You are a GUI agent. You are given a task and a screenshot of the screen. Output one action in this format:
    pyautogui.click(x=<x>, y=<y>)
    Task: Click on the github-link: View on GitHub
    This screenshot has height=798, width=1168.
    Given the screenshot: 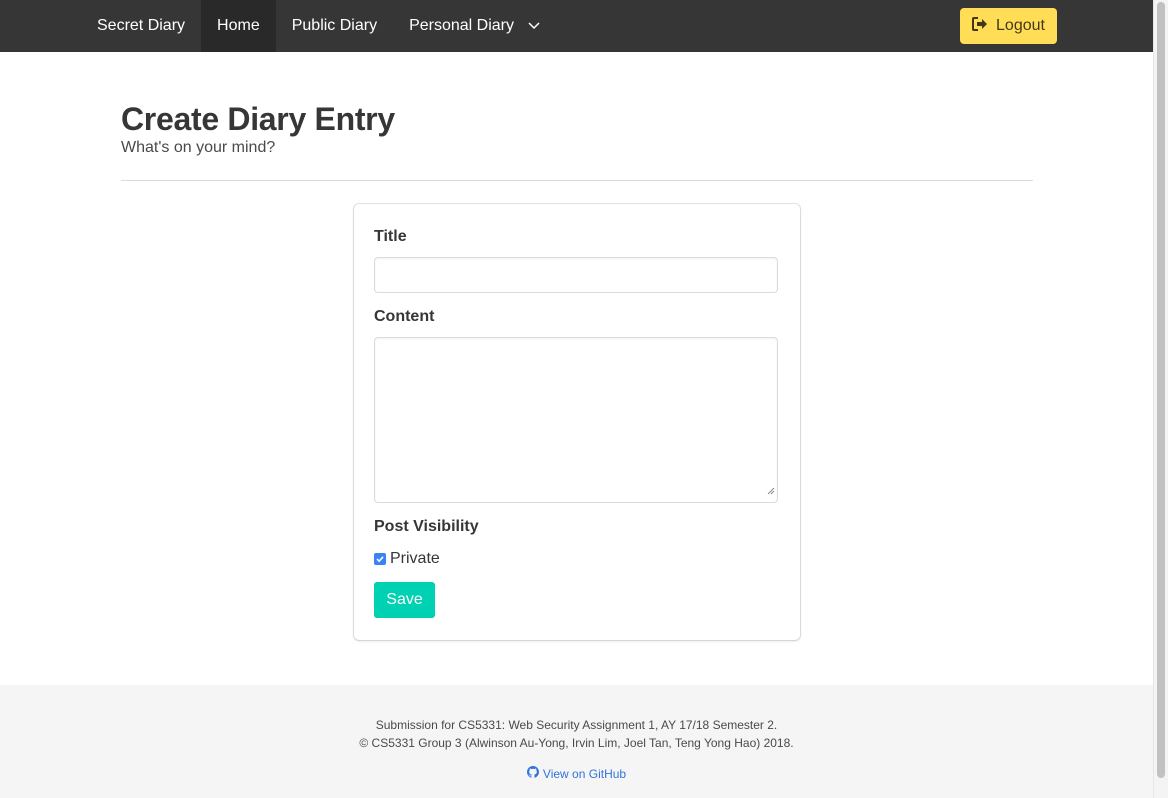 What is the action you would take?
    pyautogui.click(x=576, y=773)
    